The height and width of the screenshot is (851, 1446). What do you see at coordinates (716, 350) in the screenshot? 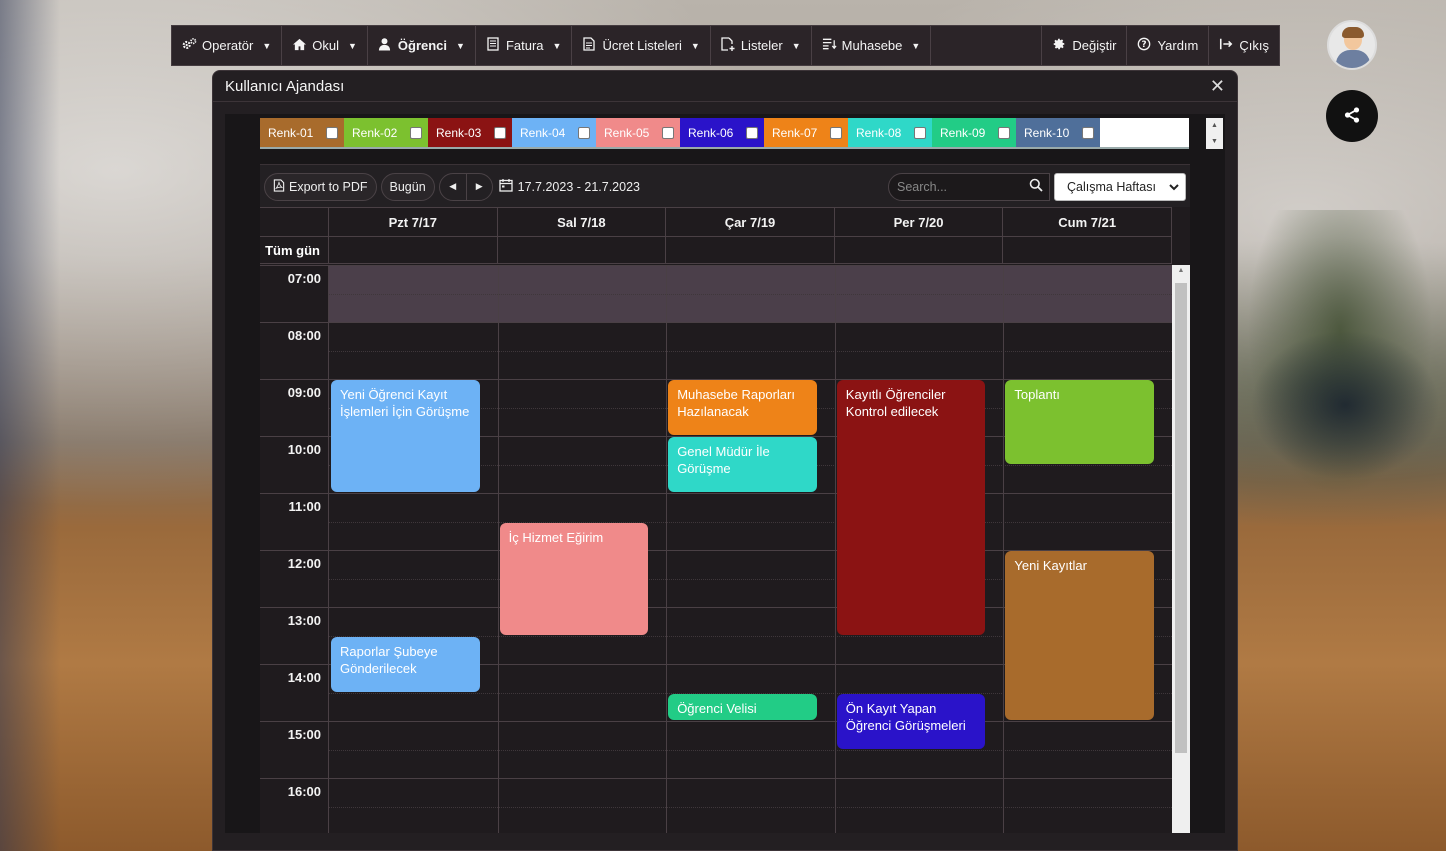
I see `hour-row: 08:00` at bounding box center [716, 350].